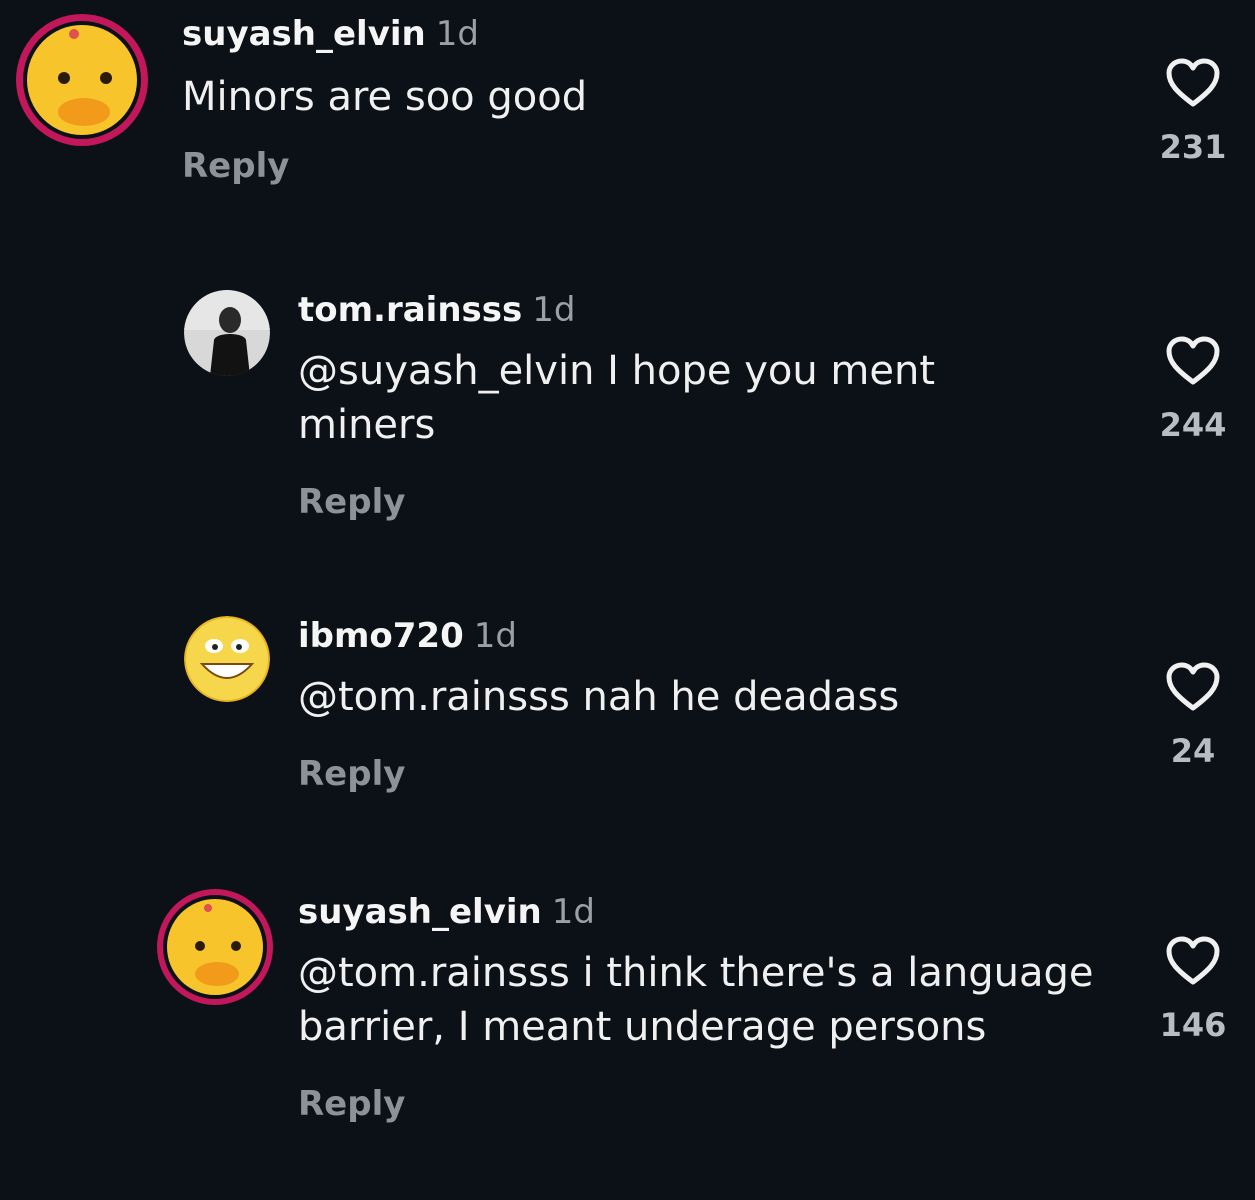 This screenshot has height=1200, width=1255. I want to click on grinning-emoji-avatar-icon, so click(227, 659).